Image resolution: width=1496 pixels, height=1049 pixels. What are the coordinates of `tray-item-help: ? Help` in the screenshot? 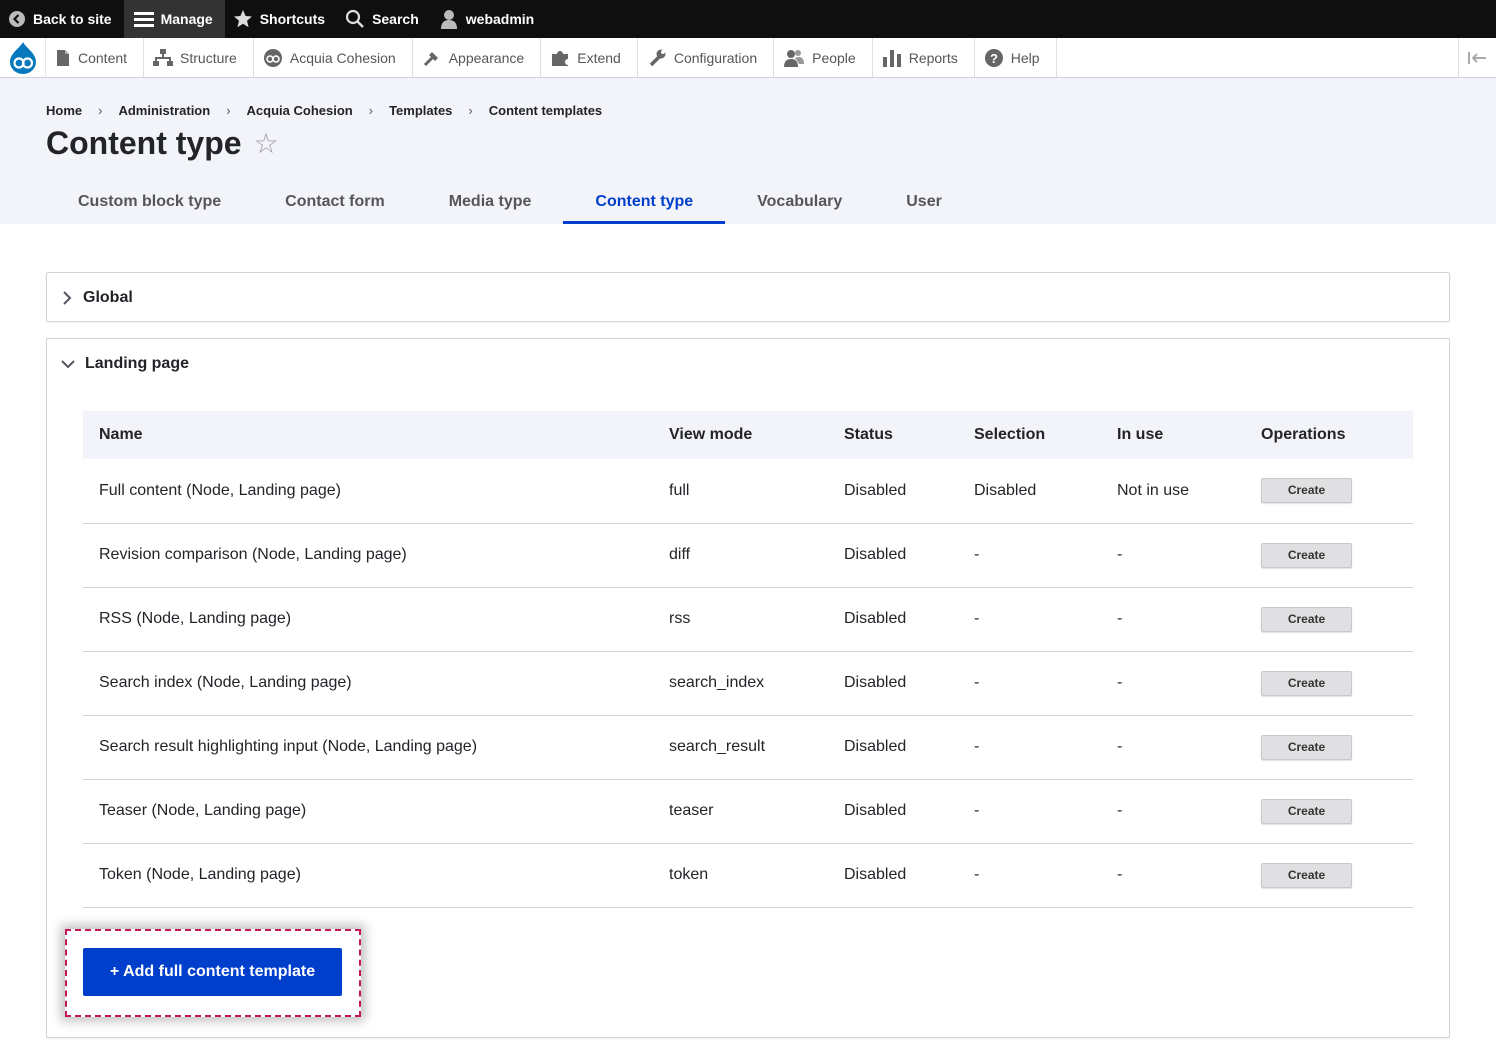 It's located at (1016, 57).